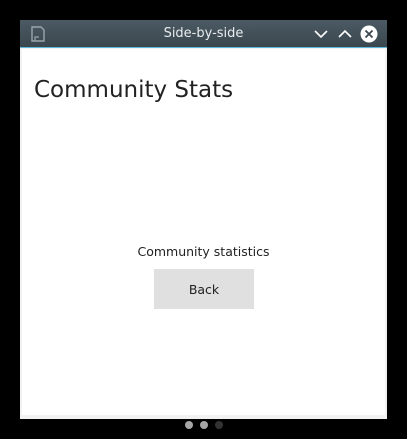 This screenshot has width=407, height=439. Describe the element at coordinates (219, 425) in the screenshot. I see `page-dot-3-active` at that location.